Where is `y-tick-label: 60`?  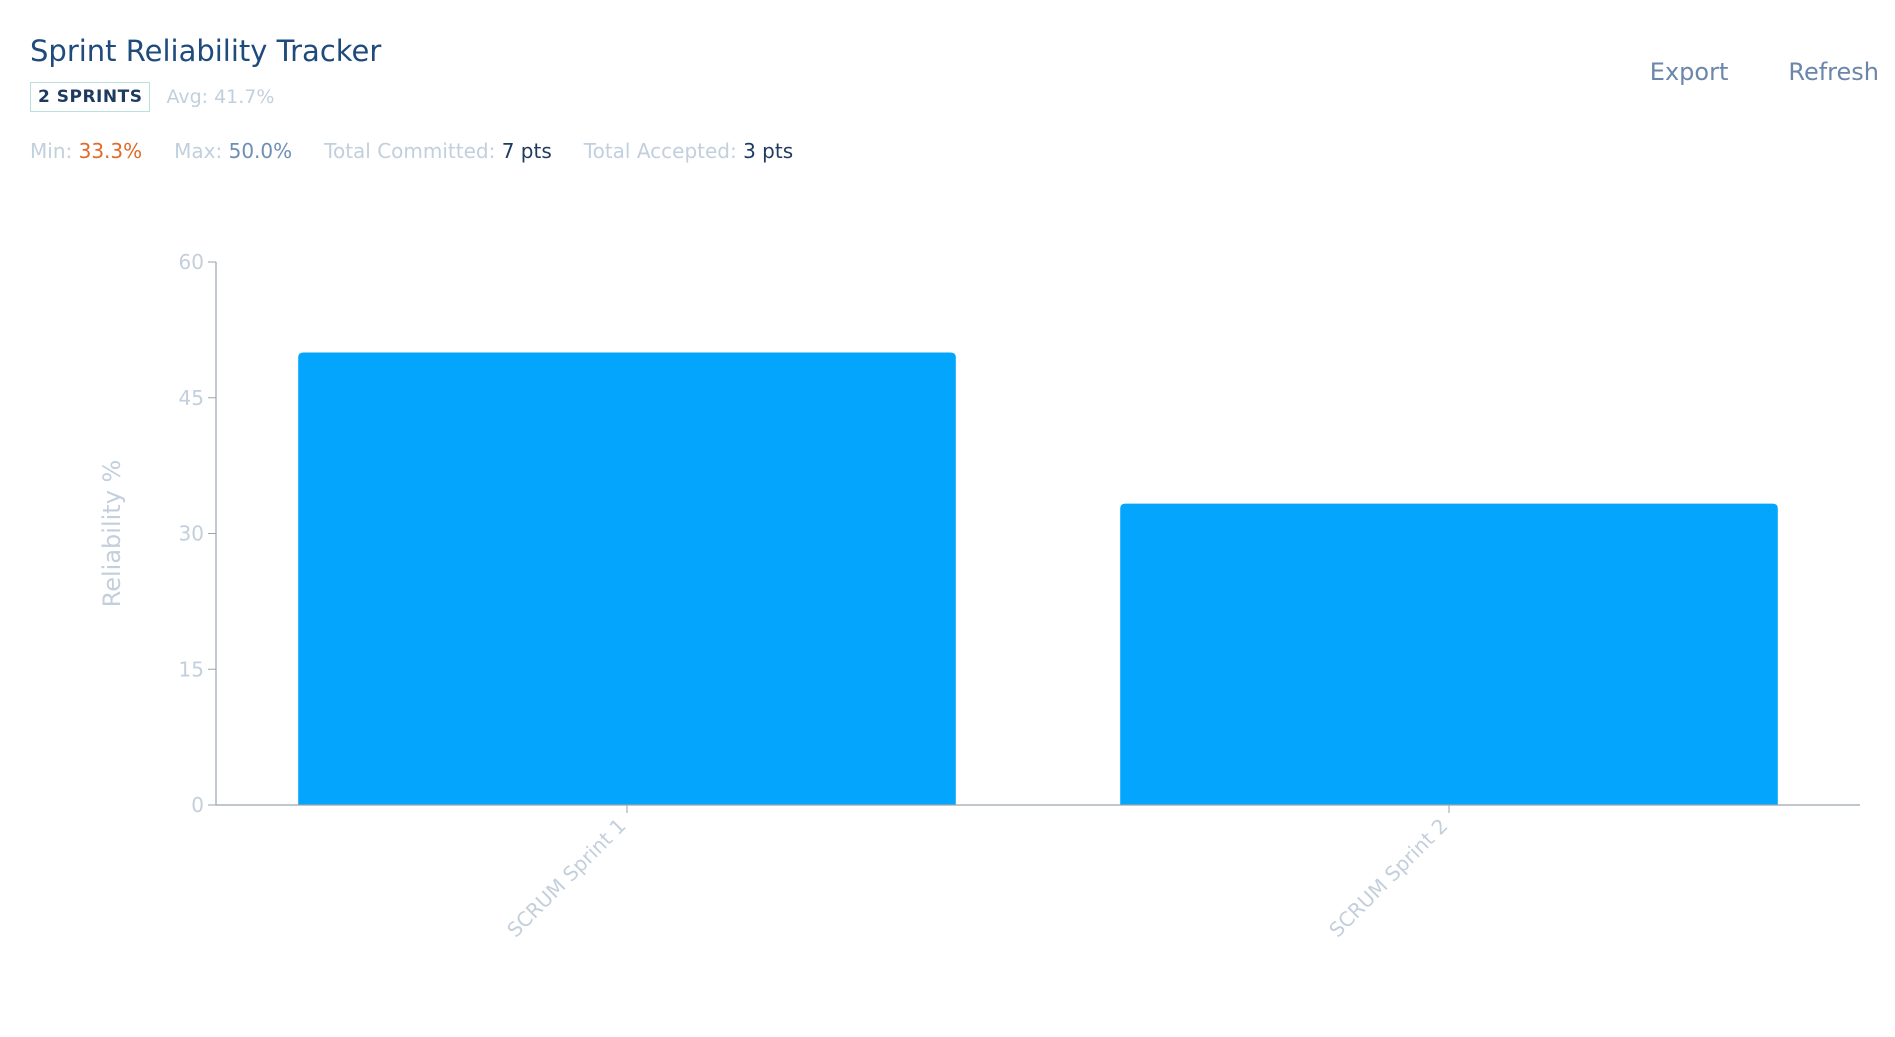 y-tick-label: 60 is located at coordinates (191, 262).